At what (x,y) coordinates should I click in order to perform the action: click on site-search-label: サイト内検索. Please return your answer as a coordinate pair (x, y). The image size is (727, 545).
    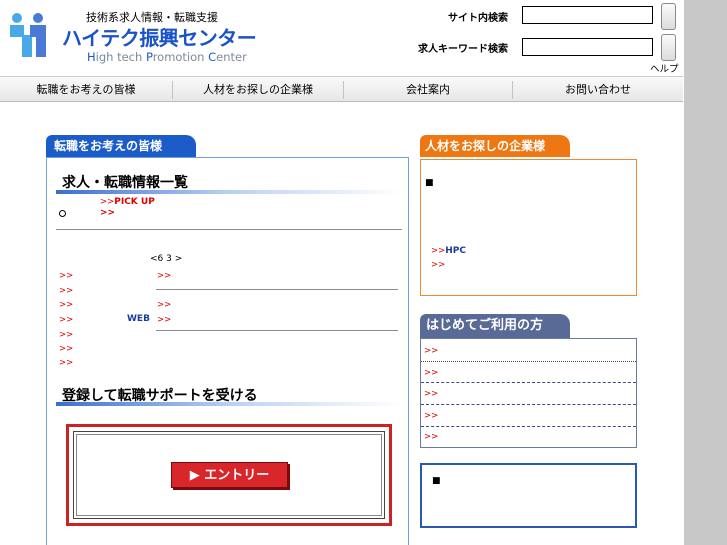
    Looking at the image, I should click on (478, 18).